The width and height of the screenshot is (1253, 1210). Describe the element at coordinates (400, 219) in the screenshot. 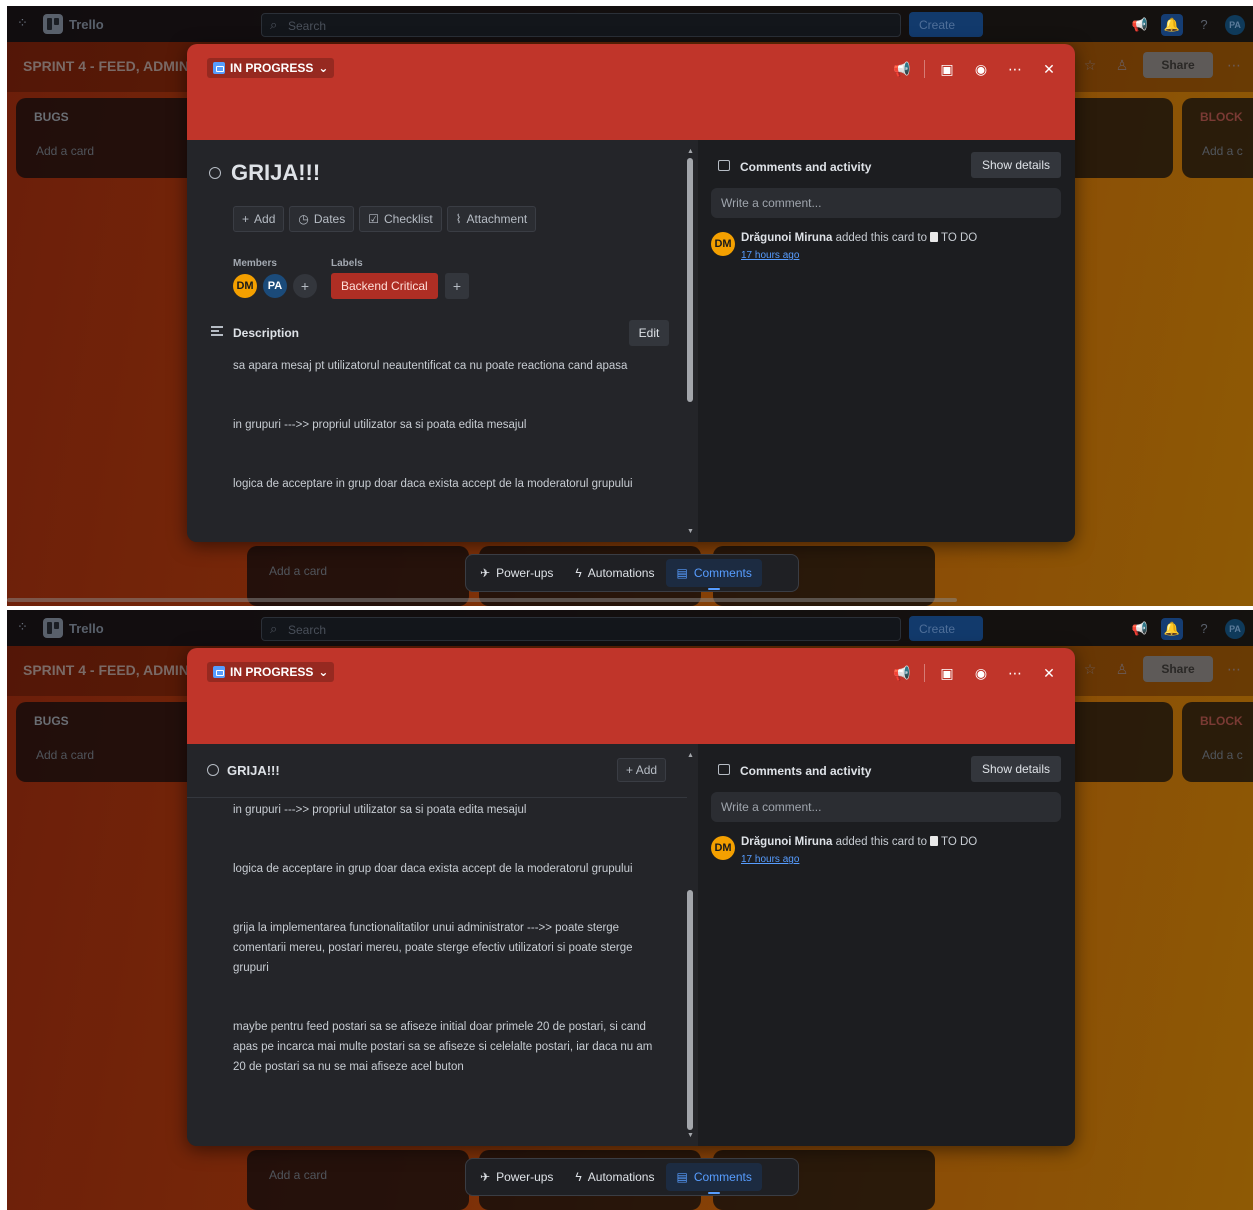

I see `checklist-button: ☑ Checklist` at that location.